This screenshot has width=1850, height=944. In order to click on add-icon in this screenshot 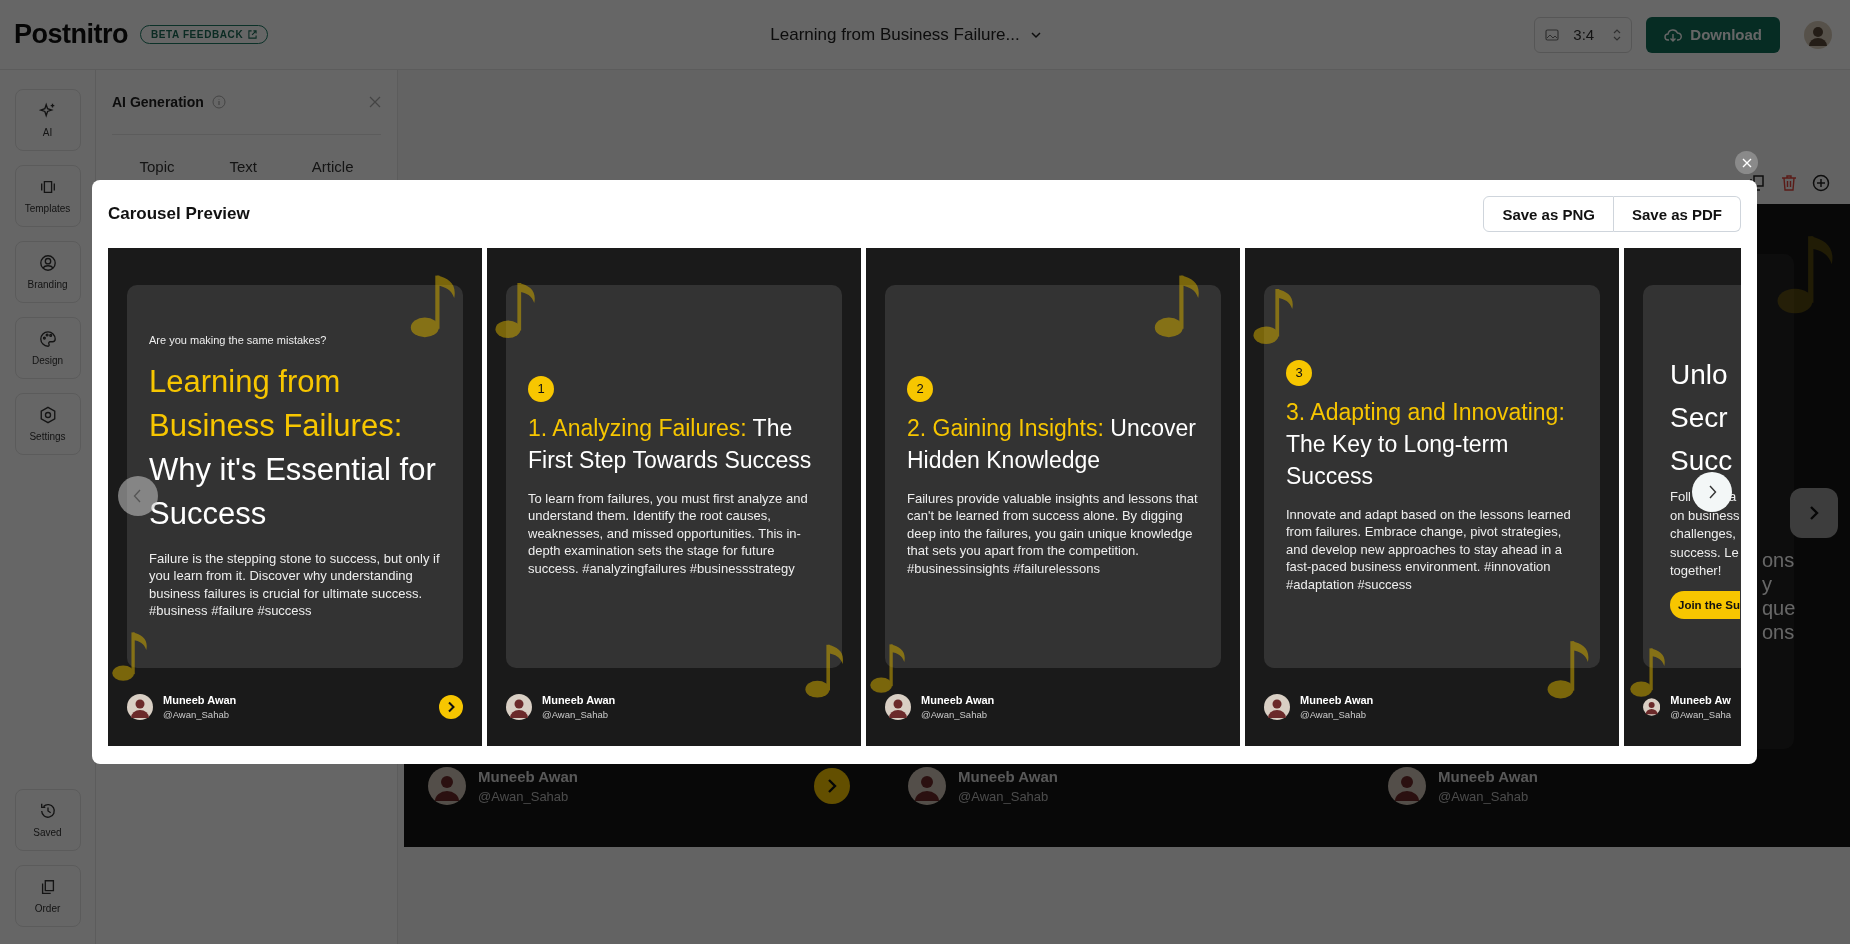, I will do `click(1821, 183)`.